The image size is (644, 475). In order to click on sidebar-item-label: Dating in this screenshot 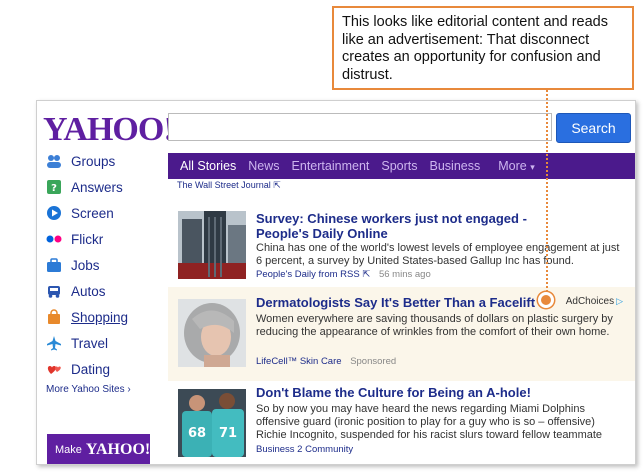, I will do `click(91, 369)`.